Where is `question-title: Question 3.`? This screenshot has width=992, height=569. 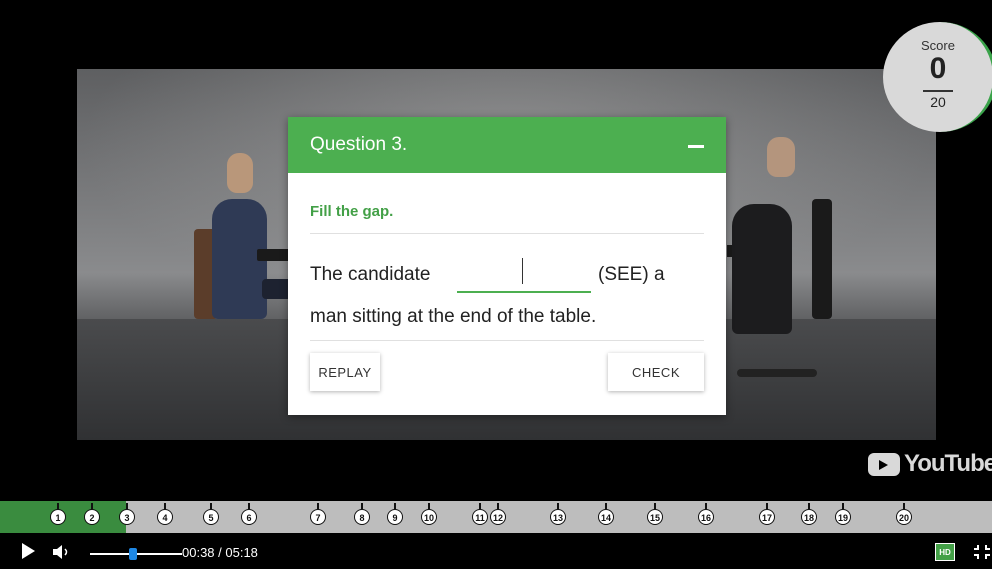
question-title: Question 3. is located at coordinates (359, 144).